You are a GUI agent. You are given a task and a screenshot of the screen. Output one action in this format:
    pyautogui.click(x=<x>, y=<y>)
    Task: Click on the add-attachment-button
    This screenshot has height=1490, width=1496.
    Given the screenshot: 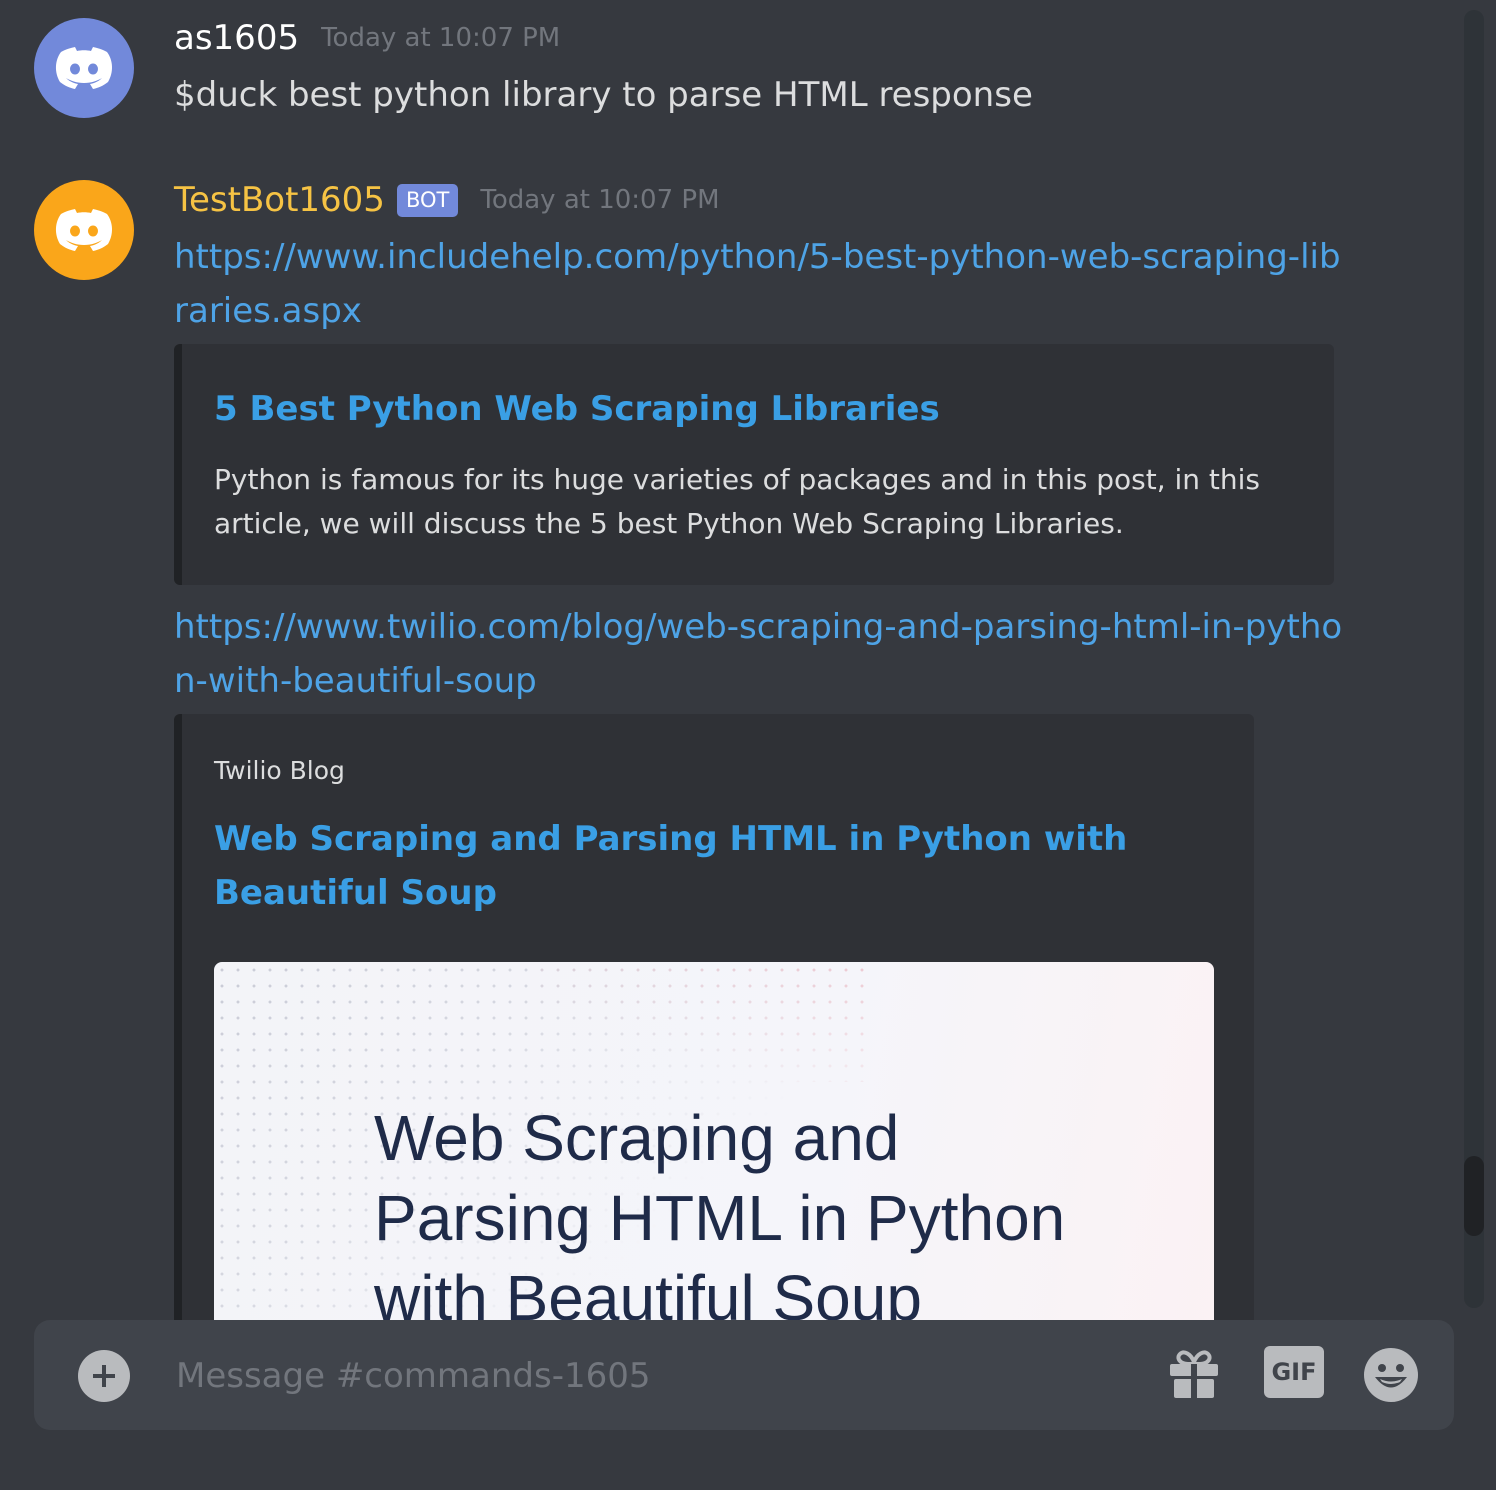 What is the action you would take?
    pyautogui.click(x=104, y=1376)
    